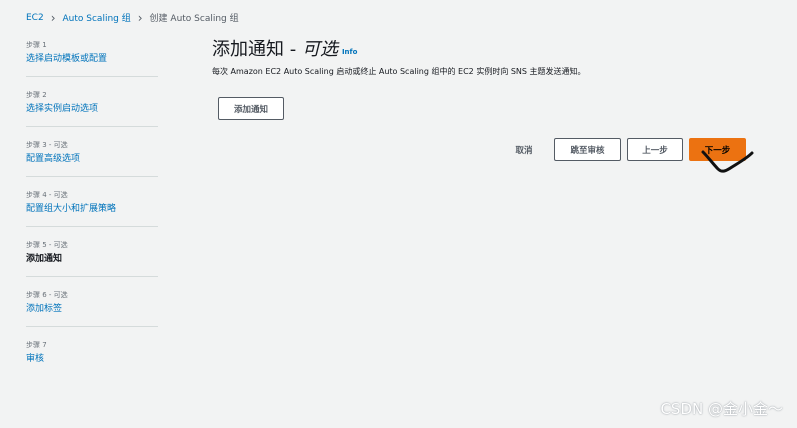 The height and width of the screenshot is (428, 797). Describe the element at coordinates (47, 145) in the screenshot. I see `step-label: 步骤 3 - 可选` at that location.